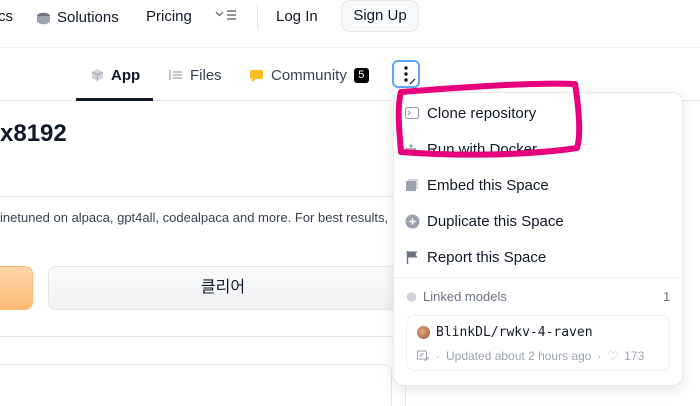 The width and height of the screenshot is (700, 406). What do you see at coordinates (514, 332) in the screenshot?
I see `model-name: BlinkDL/rwkv-4-raven` at bounding box center [514, 332].